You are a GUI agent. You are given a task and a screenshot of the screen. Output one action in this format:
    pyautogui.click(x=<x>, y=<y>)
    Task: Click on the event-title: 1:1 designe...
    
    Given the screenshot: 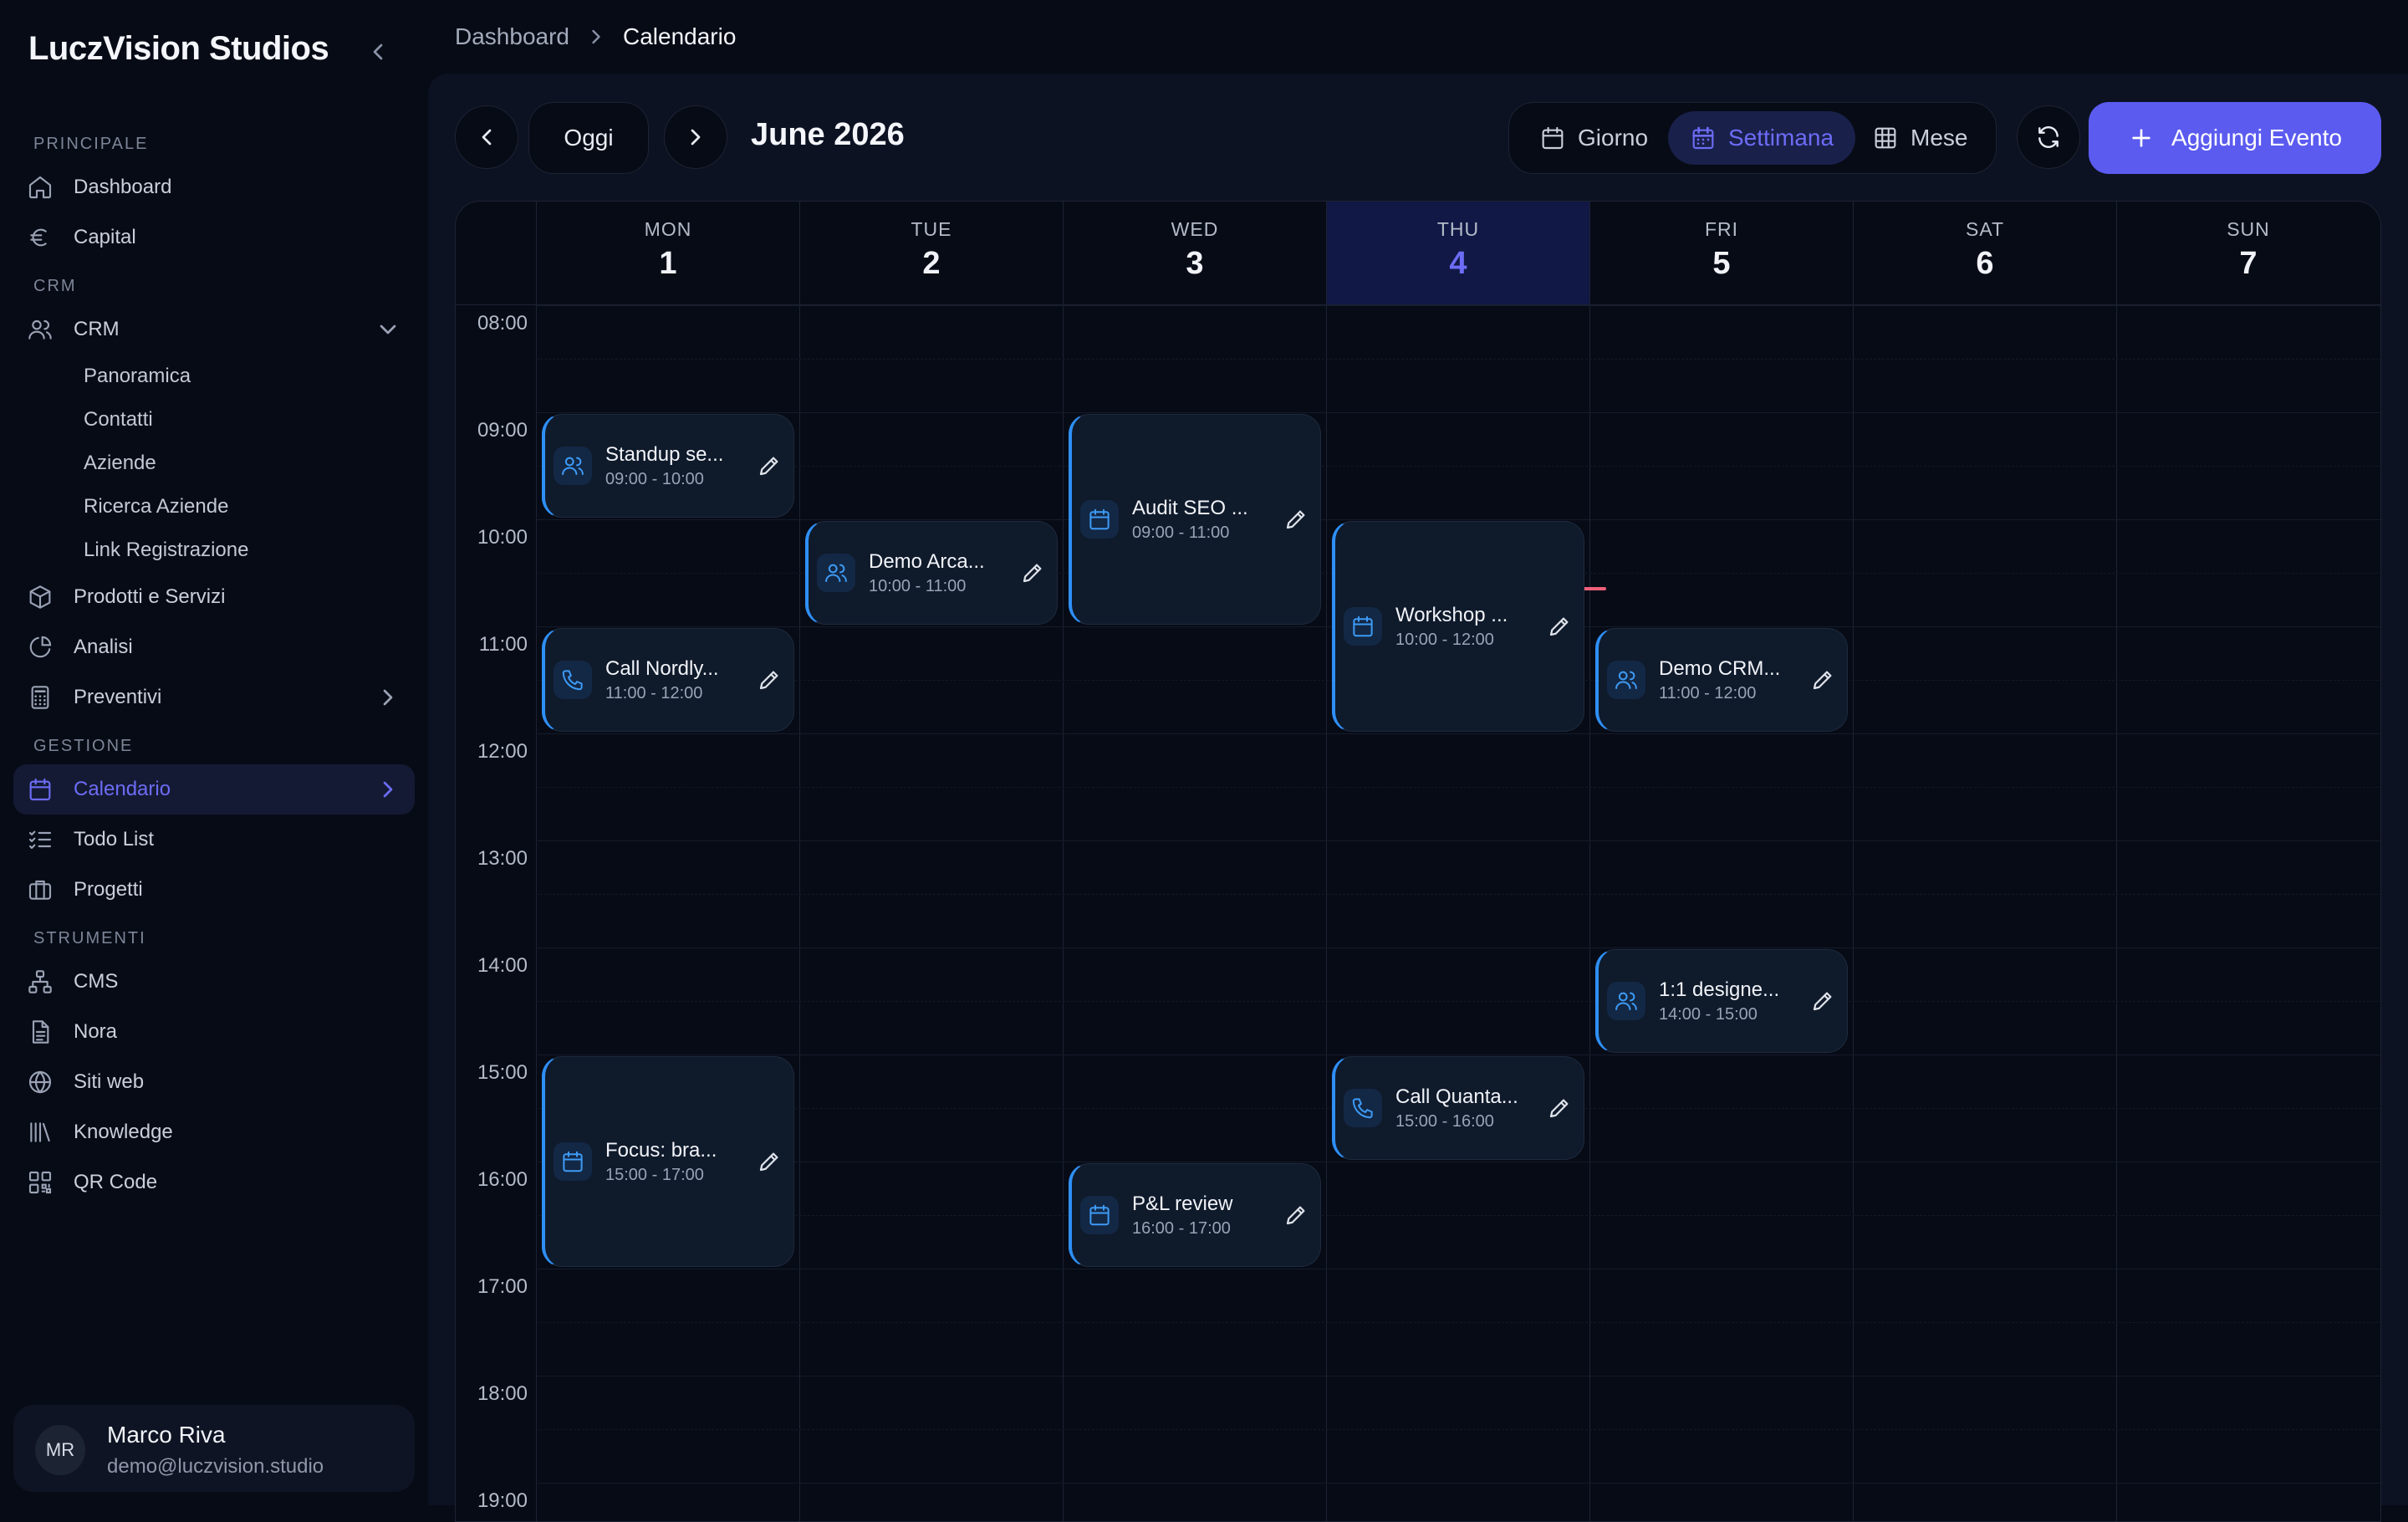 What is the action you would take?
    pyautogui.click(x=1720, y=989)
    